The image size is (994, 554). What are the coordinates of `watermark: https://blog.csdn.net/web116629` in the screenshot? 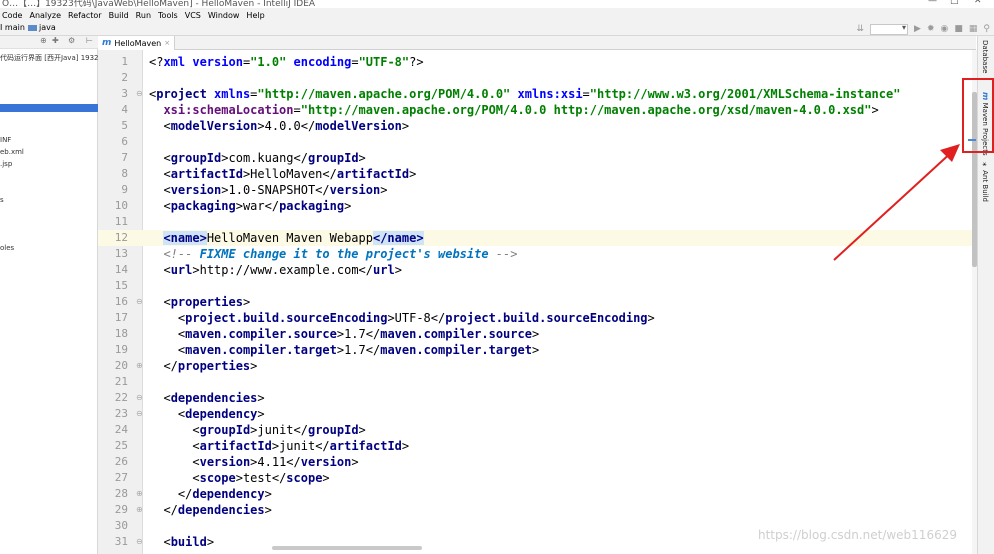 It's located at (857, 535).